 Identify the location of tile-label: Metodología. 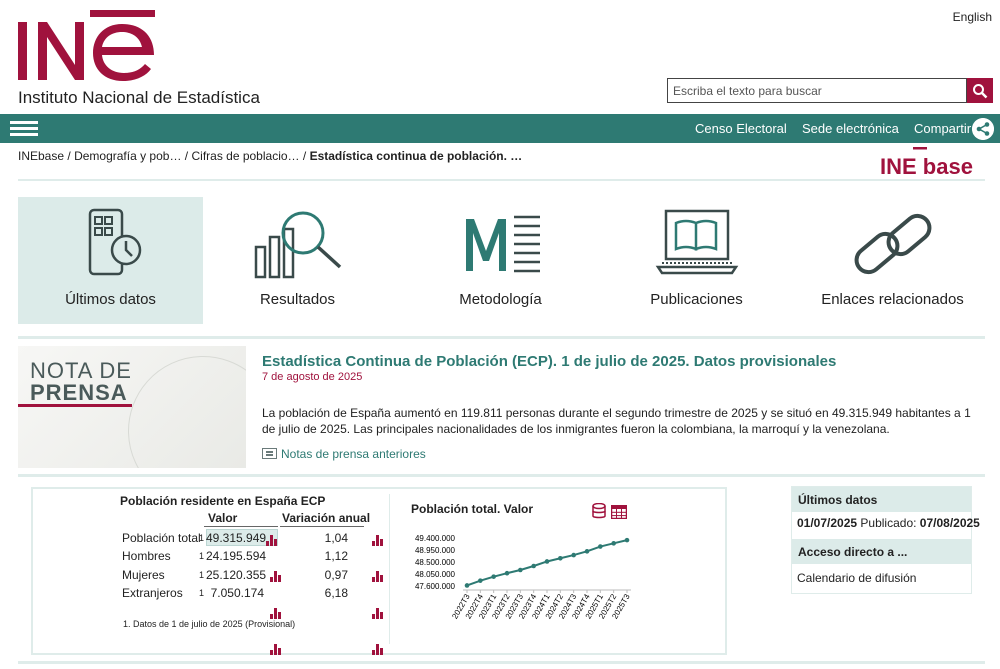
(500, 299).